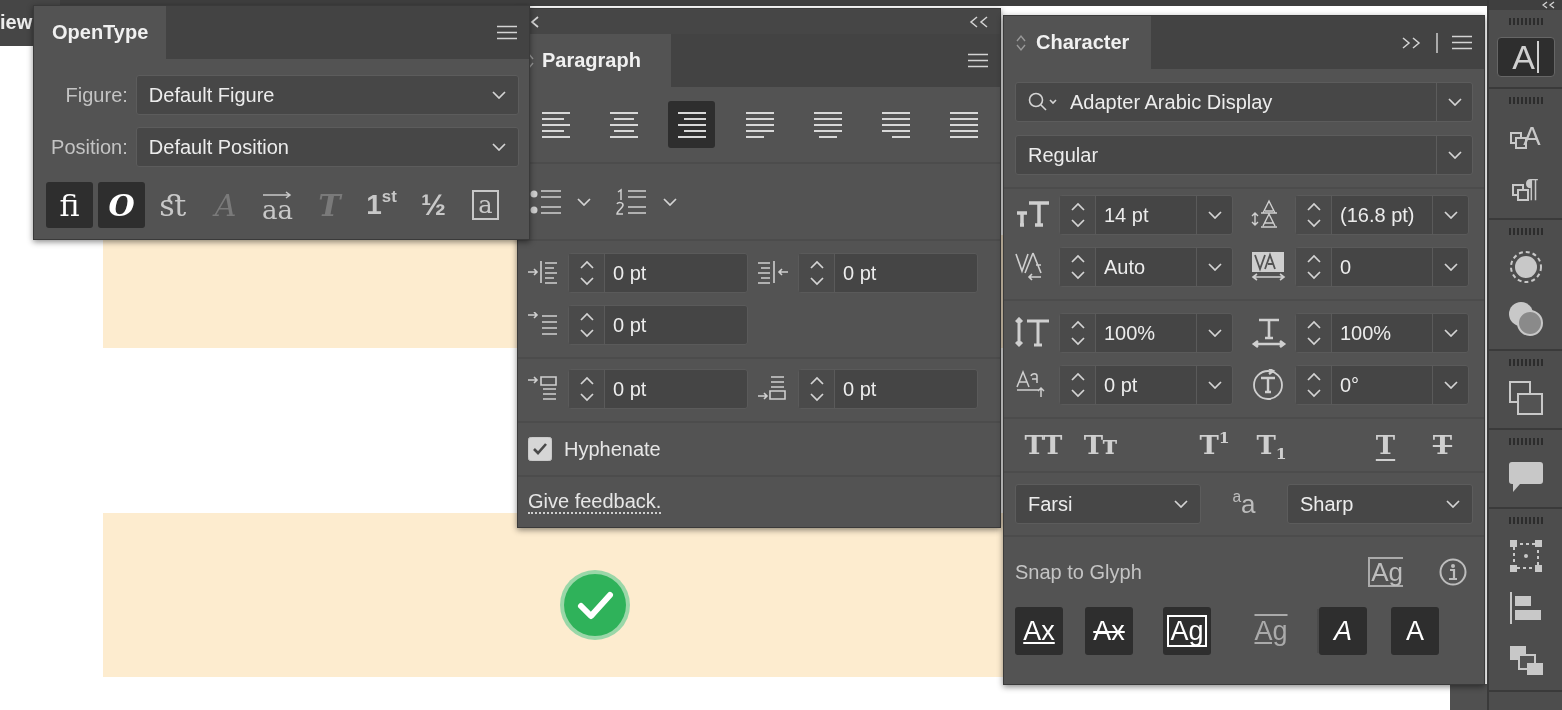  What do you see at coordinates (173, 205) in the screenshot?
I see `feature-button: ﬆ` at bounding box center [173, 205].